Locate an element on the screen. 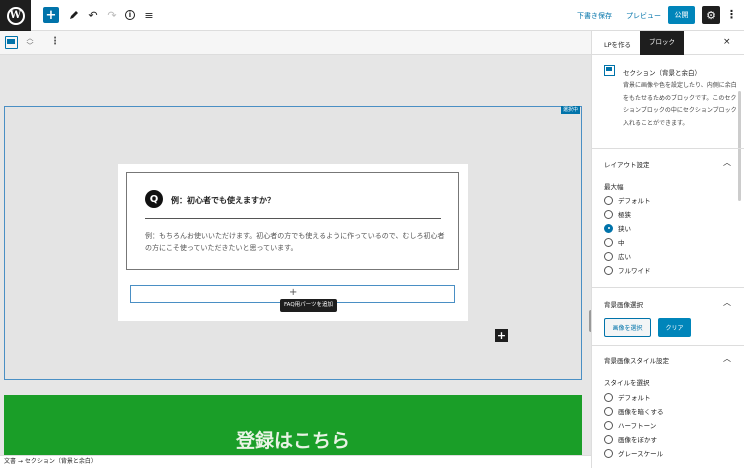 The height and width of the screenshot is (468, 744). pencil-icon is located at coordinates (74, 15).